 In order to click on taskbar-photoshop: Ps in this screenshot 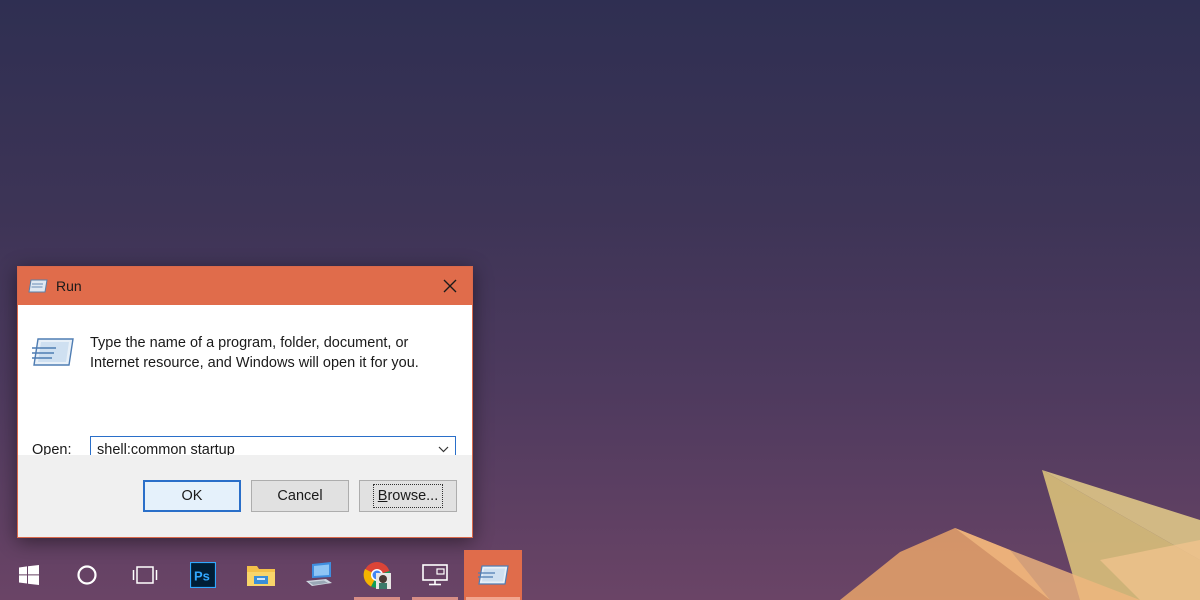, I will do `click(203, 575)`.